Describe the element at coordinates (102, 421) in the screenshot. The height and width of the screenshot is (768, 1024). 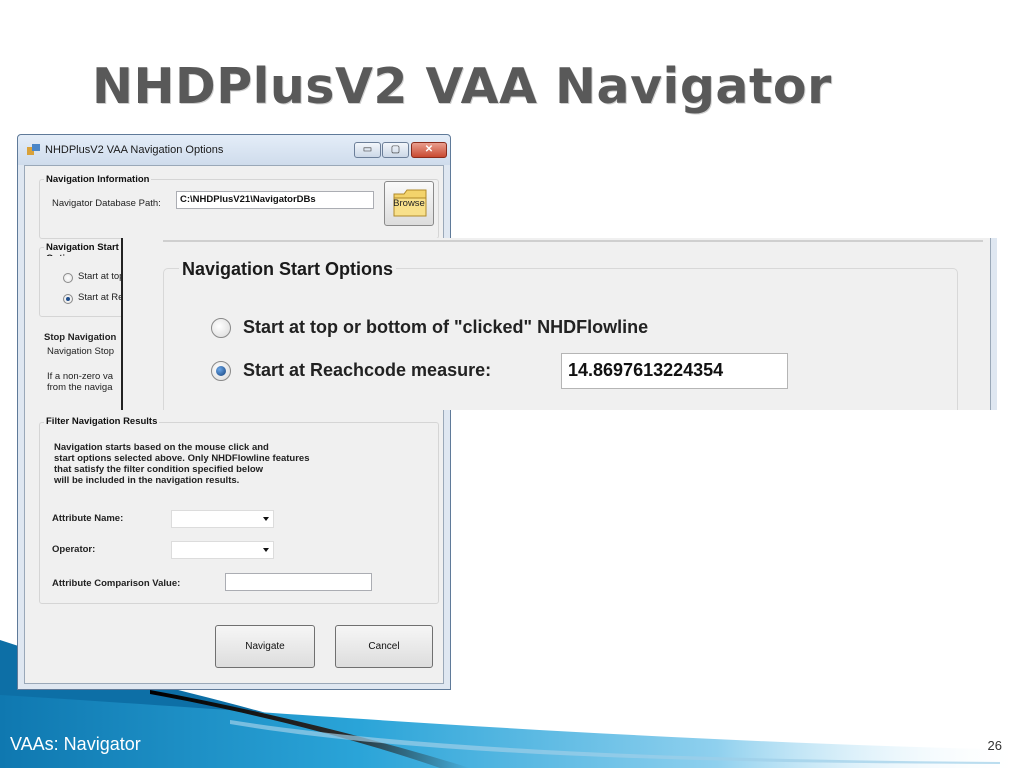
I see `filter-title: Filter Navigation Results` at that location.